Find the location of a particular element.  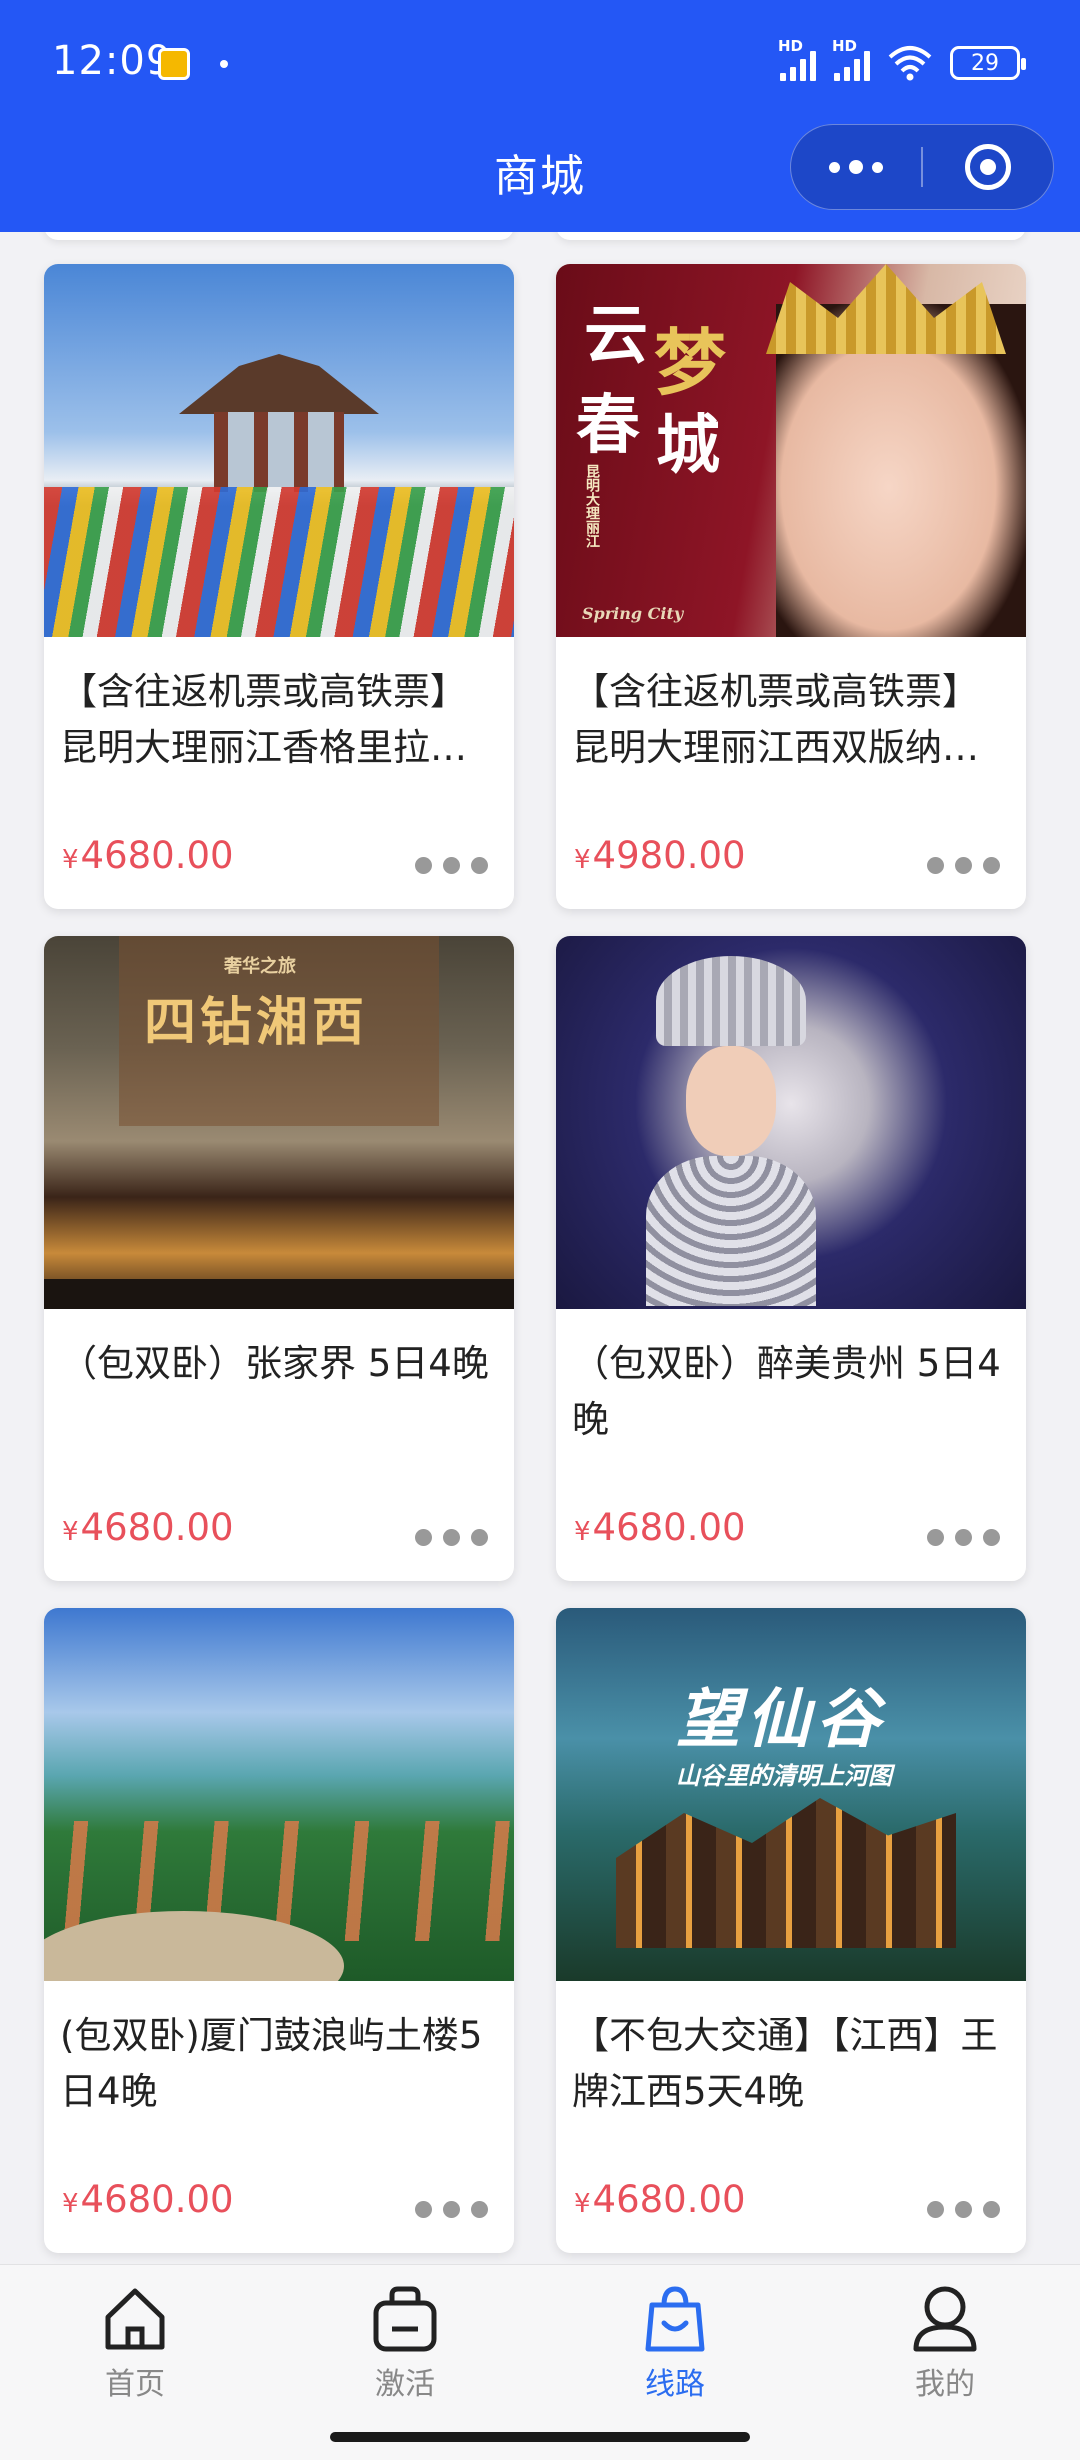

tab-activate: 激活 is located at coordinates (405, 2343).